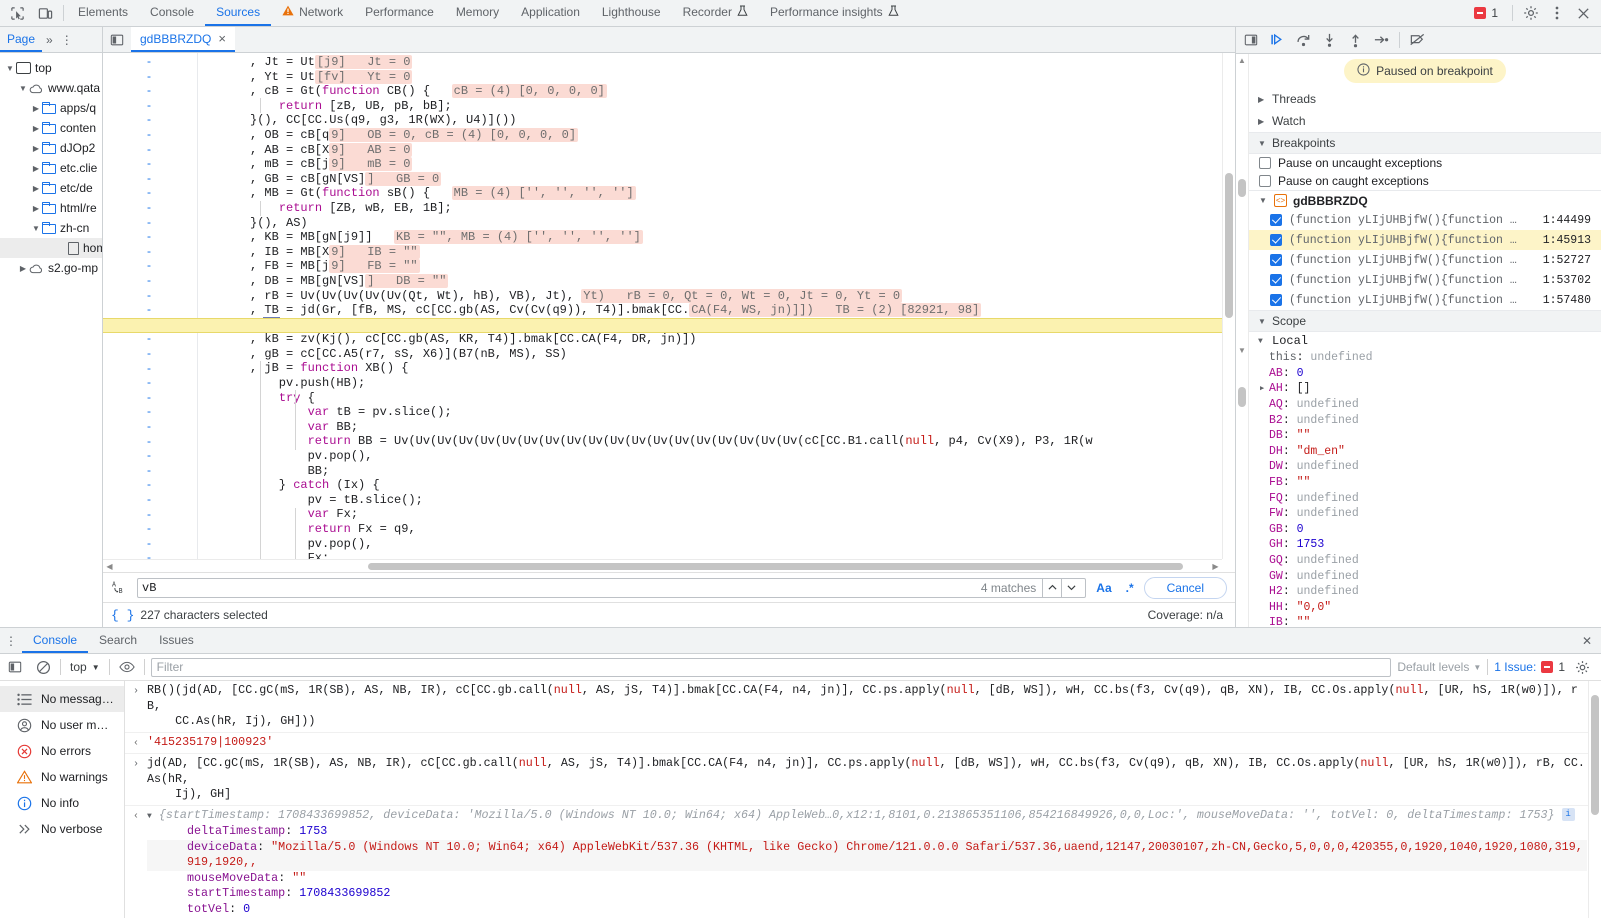 Image resolution: width=1601 pixels, height=919 pixels. Describe the element at coordinates (1425, 452) in the screenshot. I see `scope-variable-row: DH: "dm_en"` at that location.